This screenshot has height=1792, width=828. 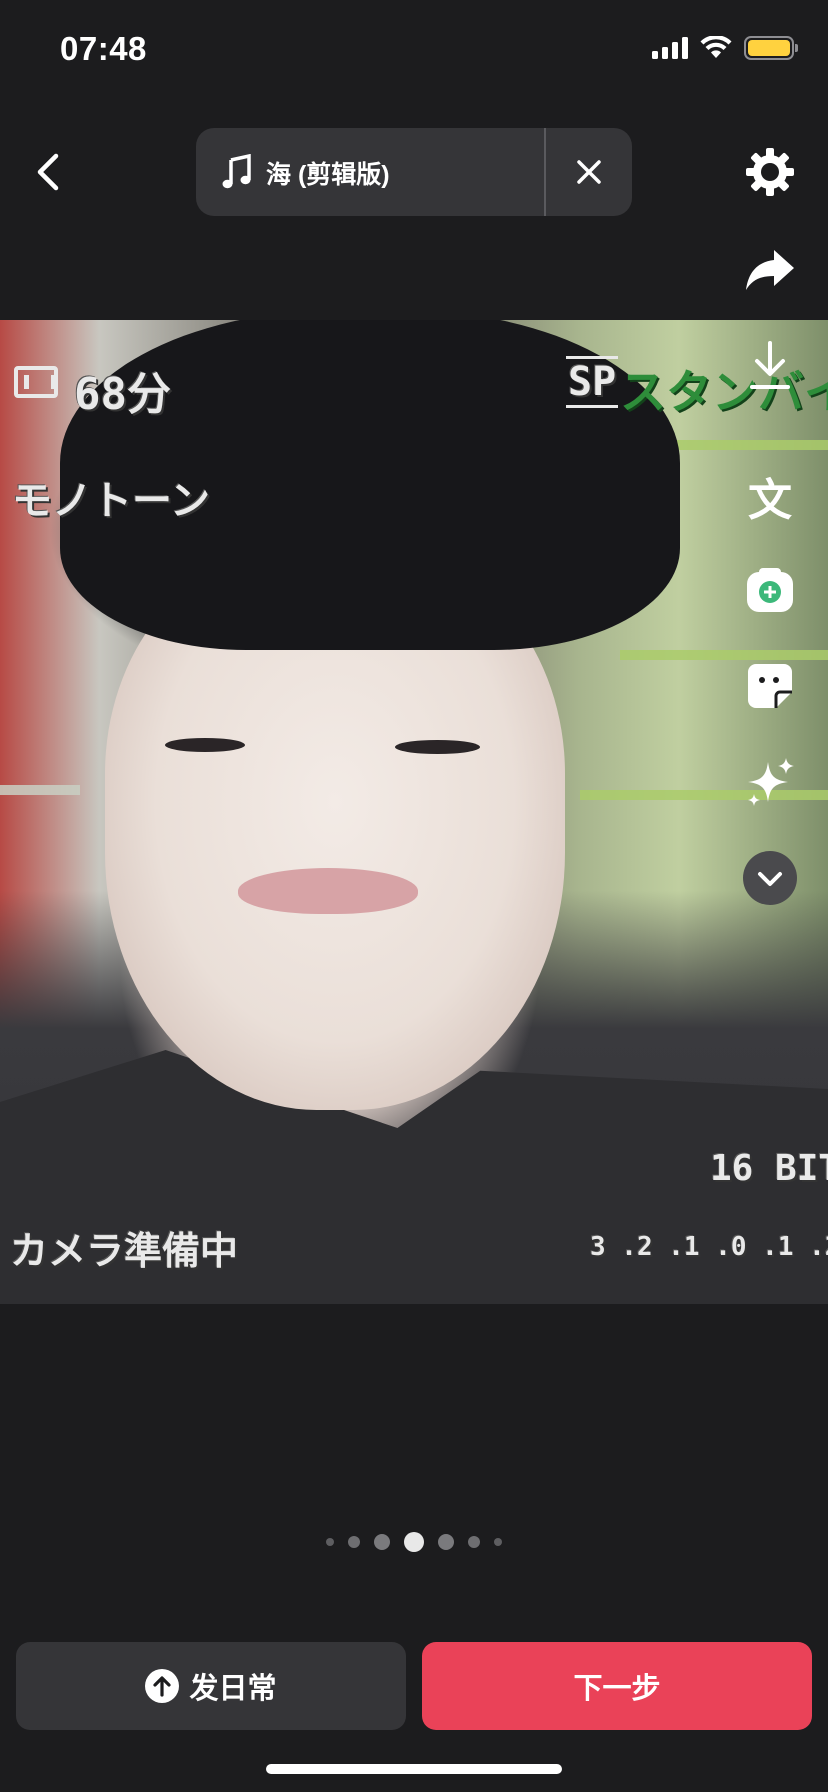 I want to click on share-icon, so click(x=770, y=270).